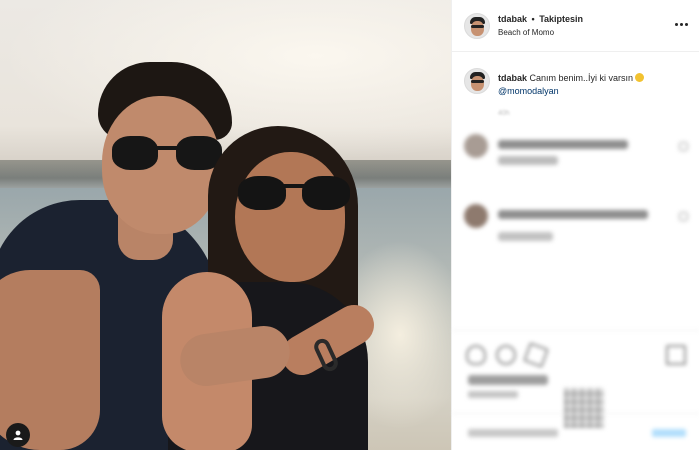 This screenshot has width=699, height=450. What do you see at coordinates (290, 217) in the screenshot?
I see `woman-face` at bounding box center [290, 217].